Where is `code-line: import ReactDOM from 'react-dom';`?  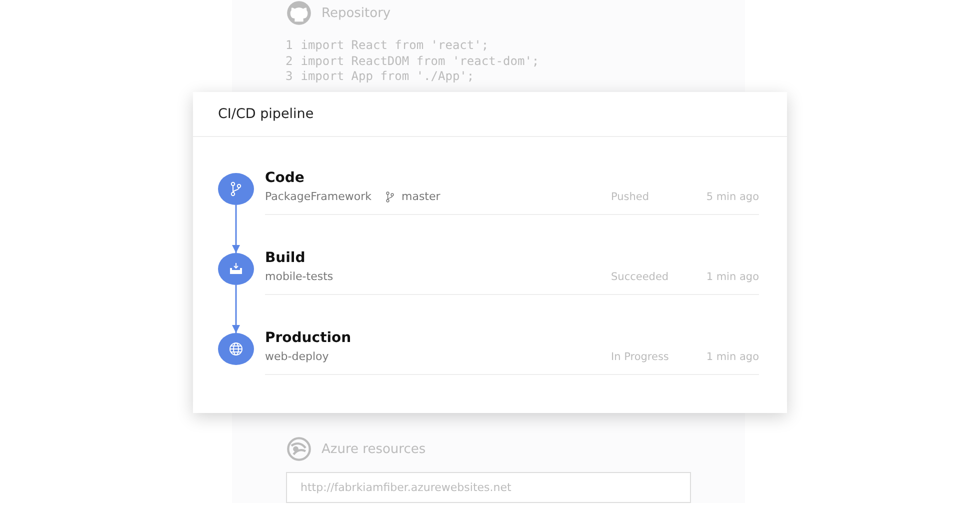 code-line: import ReactDOM from 'react-dom'; is located at coordinates (420, 61).